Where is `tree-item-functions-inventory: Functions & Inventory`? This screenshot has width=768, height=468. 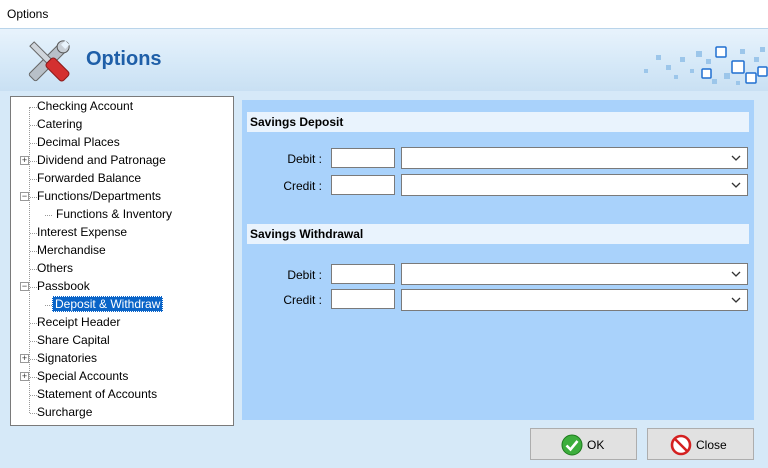 tree-item-functions-inventory: Functions & Inventory is located at coordinates (114, 214).